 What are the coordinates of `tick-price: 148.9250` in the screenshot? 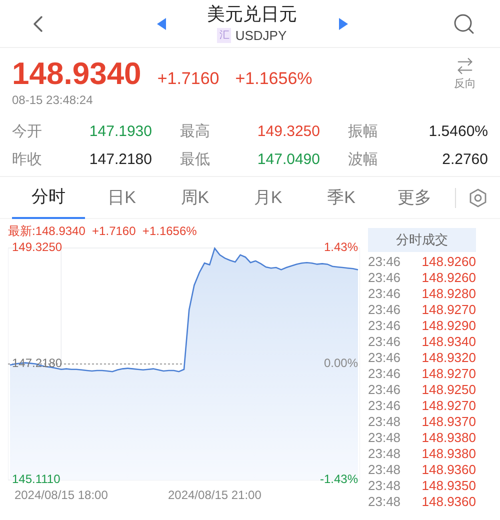 It's located at (449, 390).